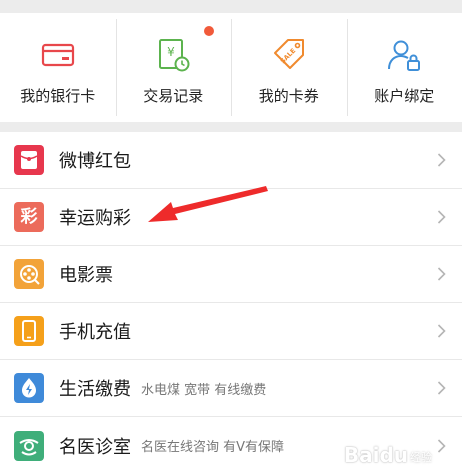  I want to click on watermark-sub: 经验, so click(421, 457).